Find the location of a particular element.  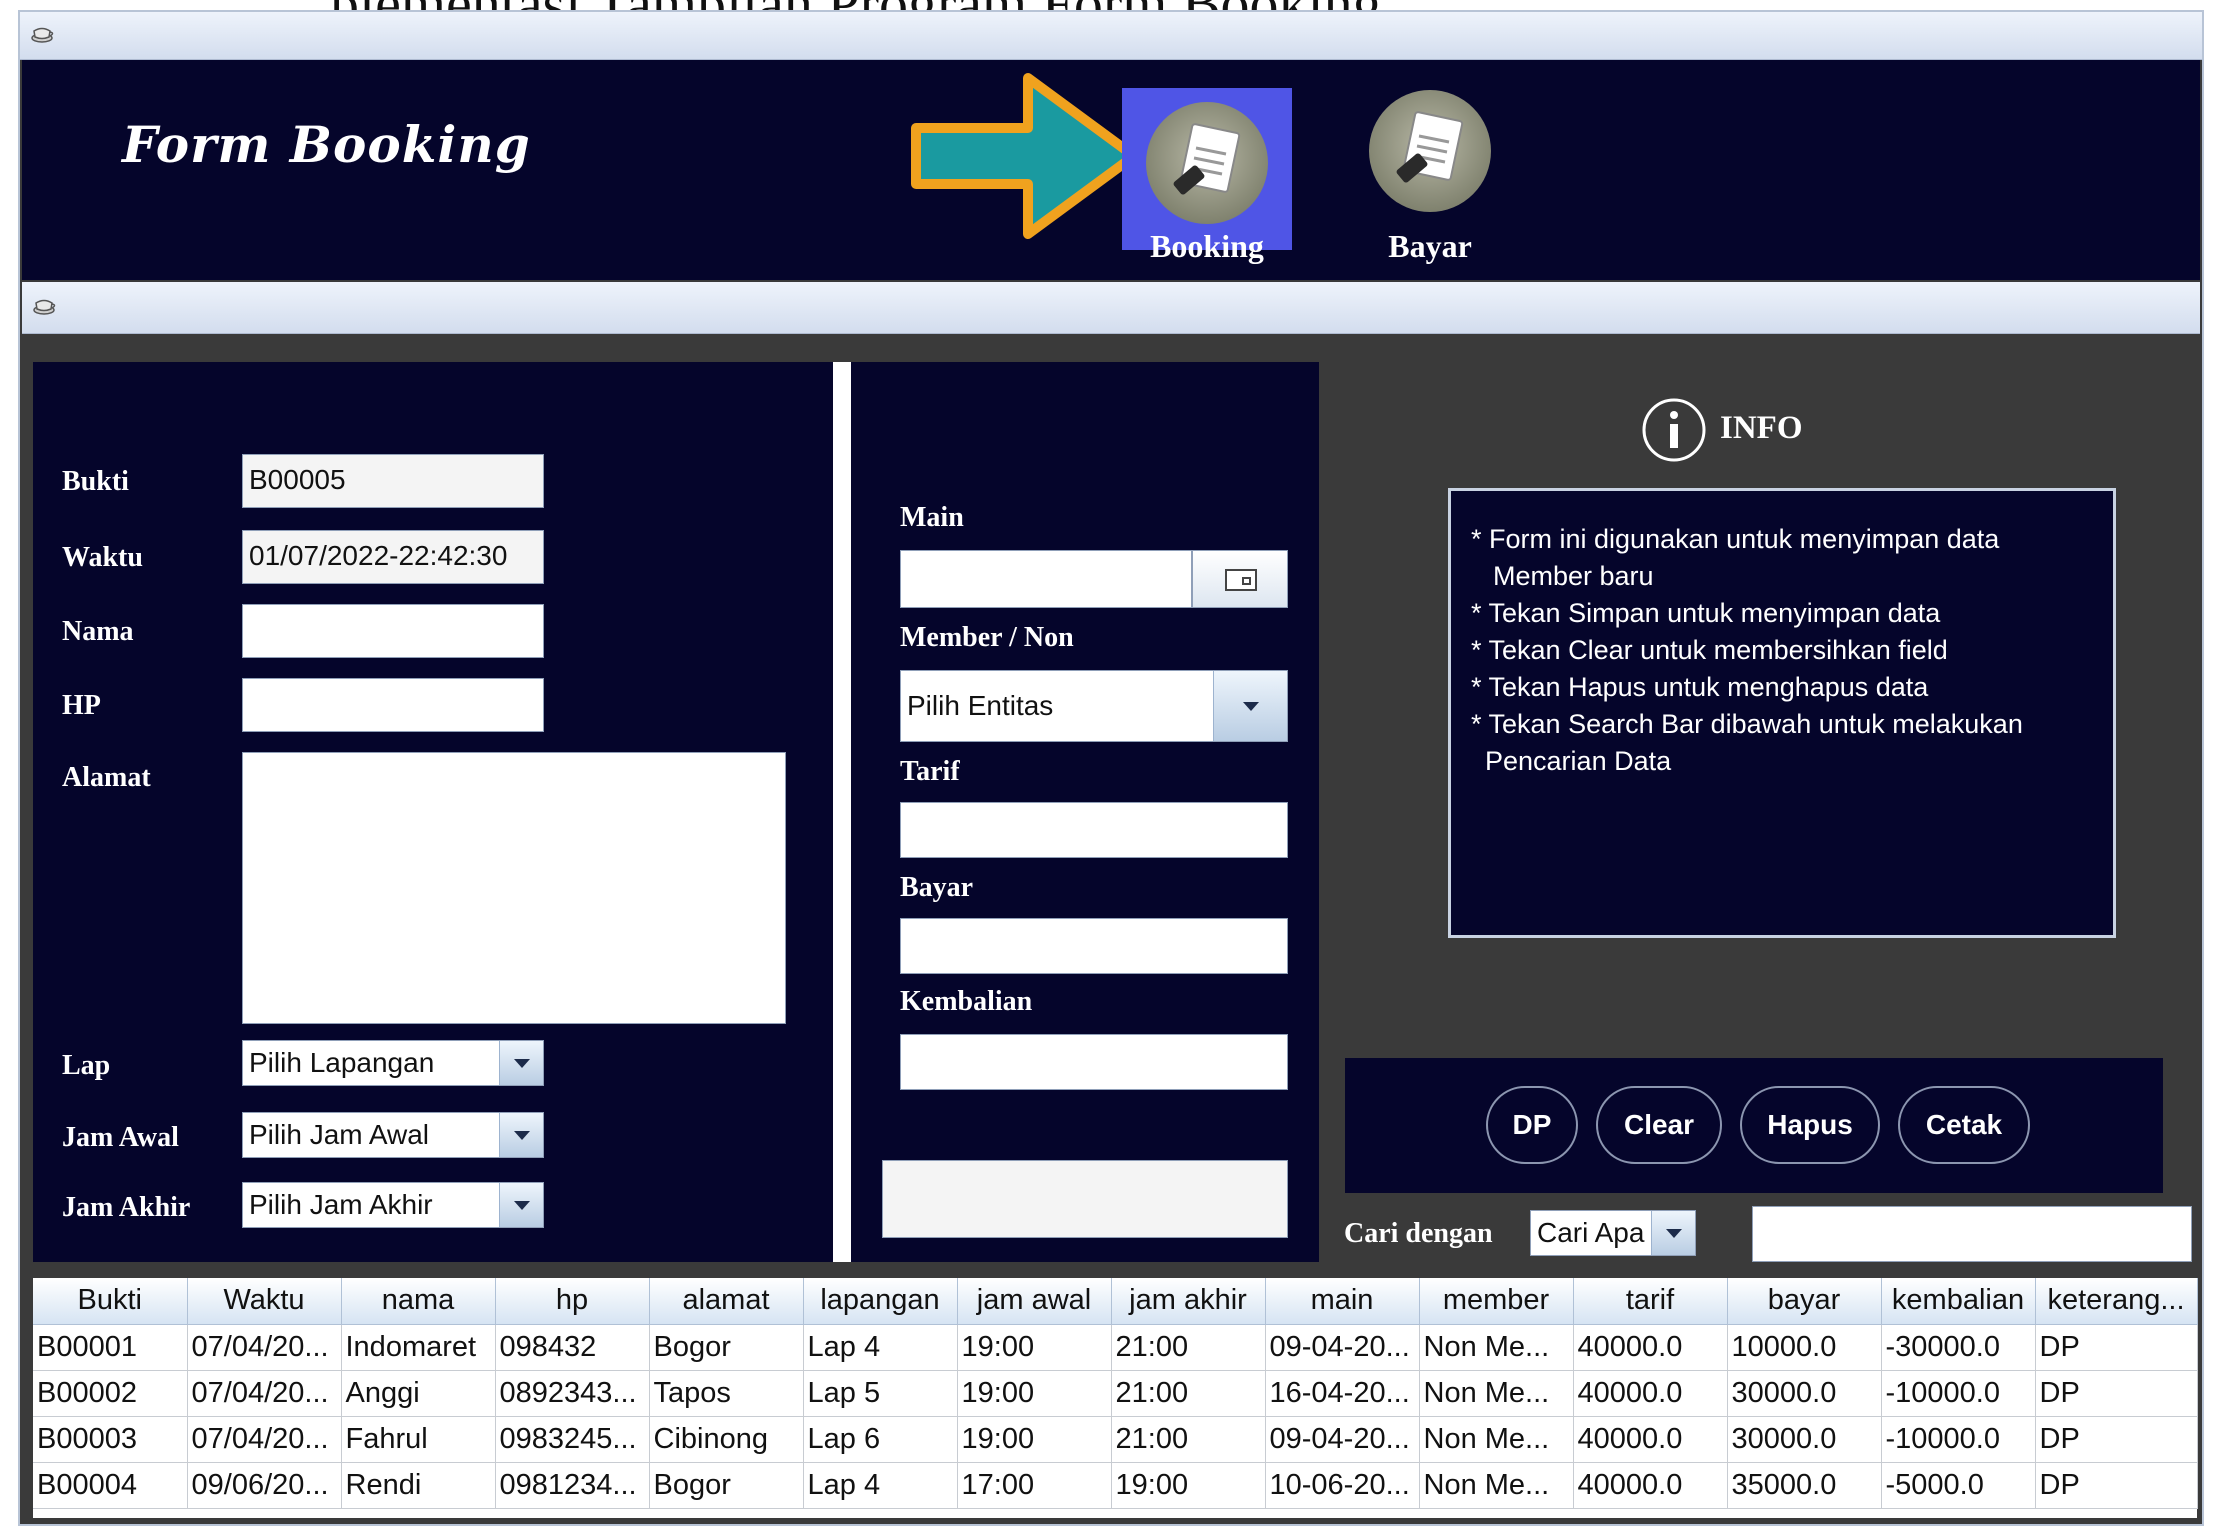

bayar-field is located at coordinates (1094, 946).